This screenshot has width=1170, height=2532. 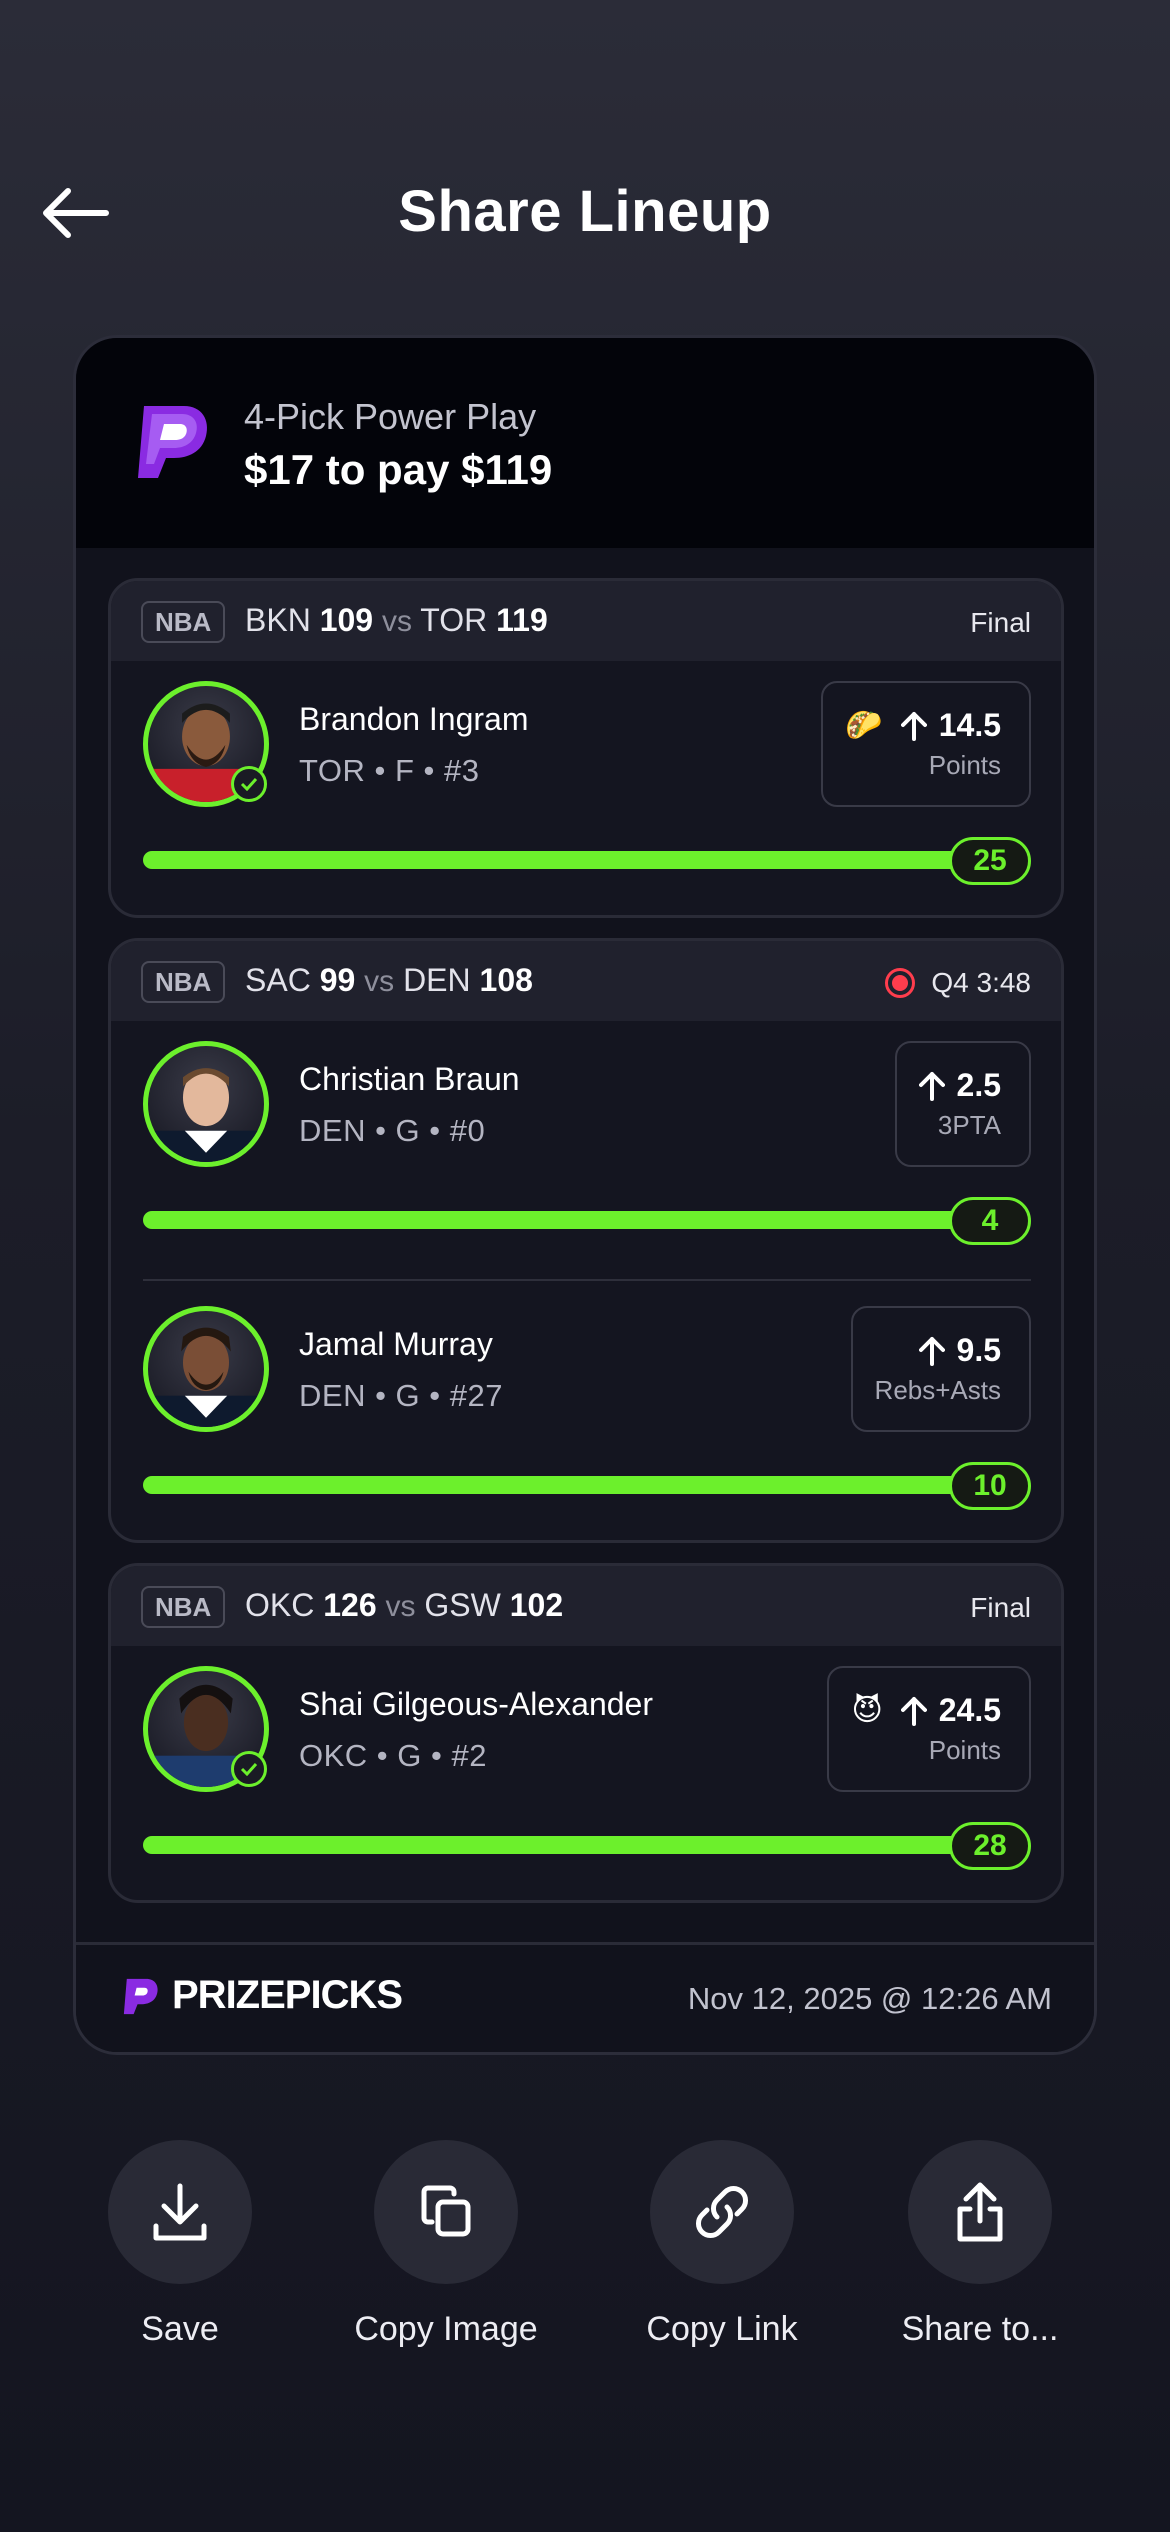 I want to click on taco-icon: 🌮, so click(x=864, y=725).